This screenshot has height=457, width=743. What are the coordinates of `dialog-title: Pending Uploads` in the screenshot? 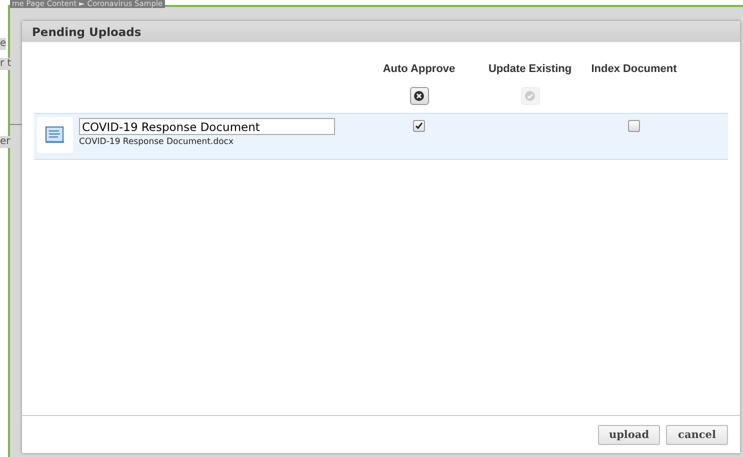 It's located at (381, 31).